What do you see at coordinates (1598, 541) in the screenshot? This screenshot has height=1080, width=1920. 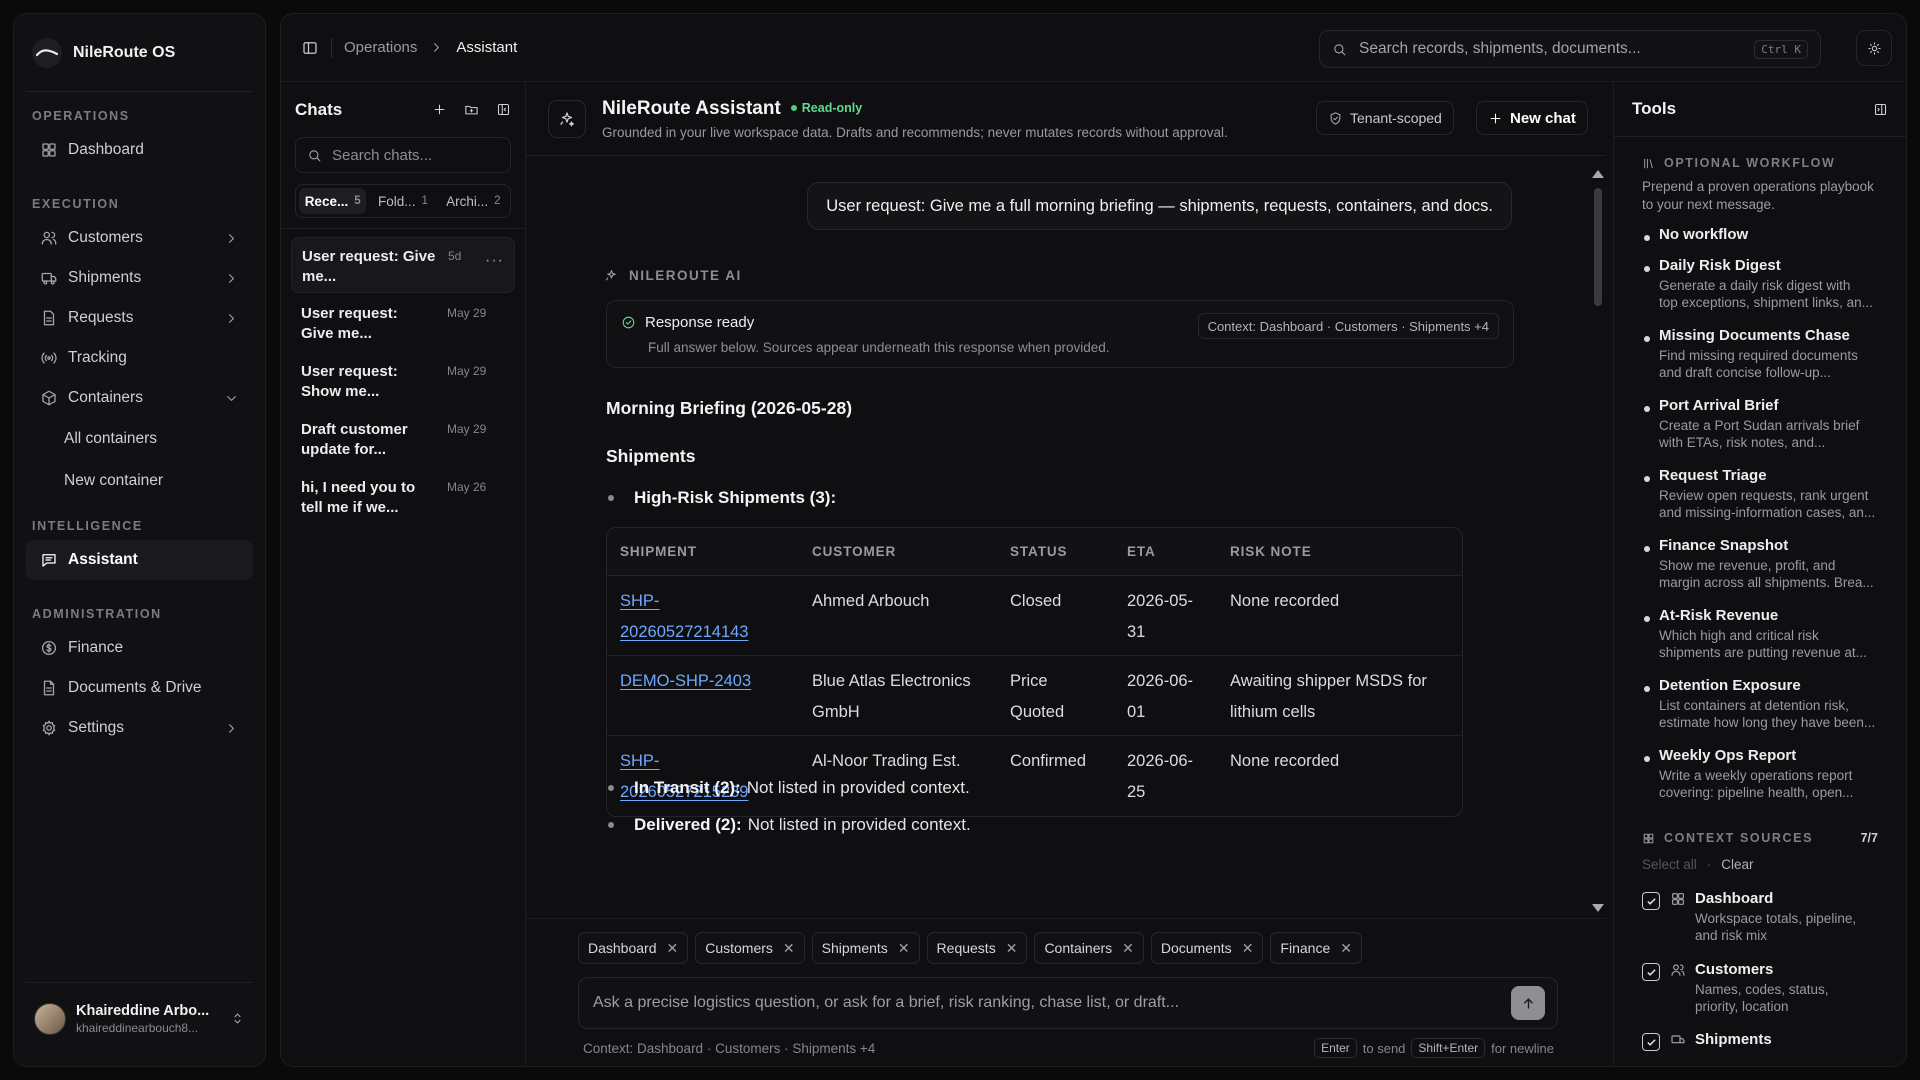 I see `scrollbar` at bounding box center [1598, 541].